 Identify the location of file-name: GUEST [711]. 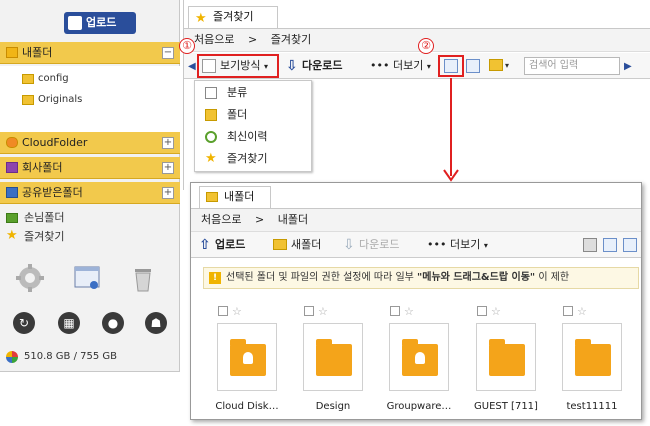
(506, 406).